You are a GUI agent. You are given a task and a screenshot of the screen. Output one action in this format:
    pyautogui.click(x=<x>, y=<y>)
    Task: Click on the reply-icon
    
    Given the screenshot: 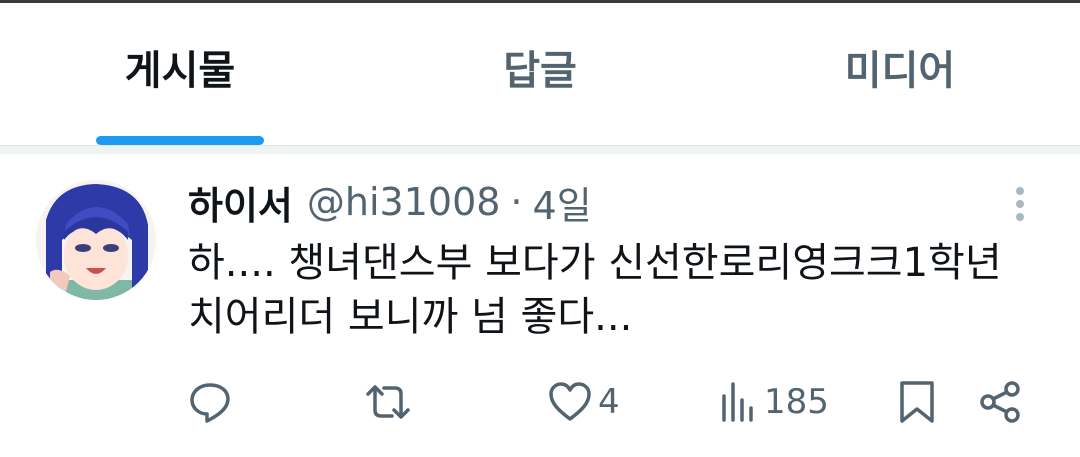 What is the action you would take?
    pyautogui.click(x=210, y=403)
    